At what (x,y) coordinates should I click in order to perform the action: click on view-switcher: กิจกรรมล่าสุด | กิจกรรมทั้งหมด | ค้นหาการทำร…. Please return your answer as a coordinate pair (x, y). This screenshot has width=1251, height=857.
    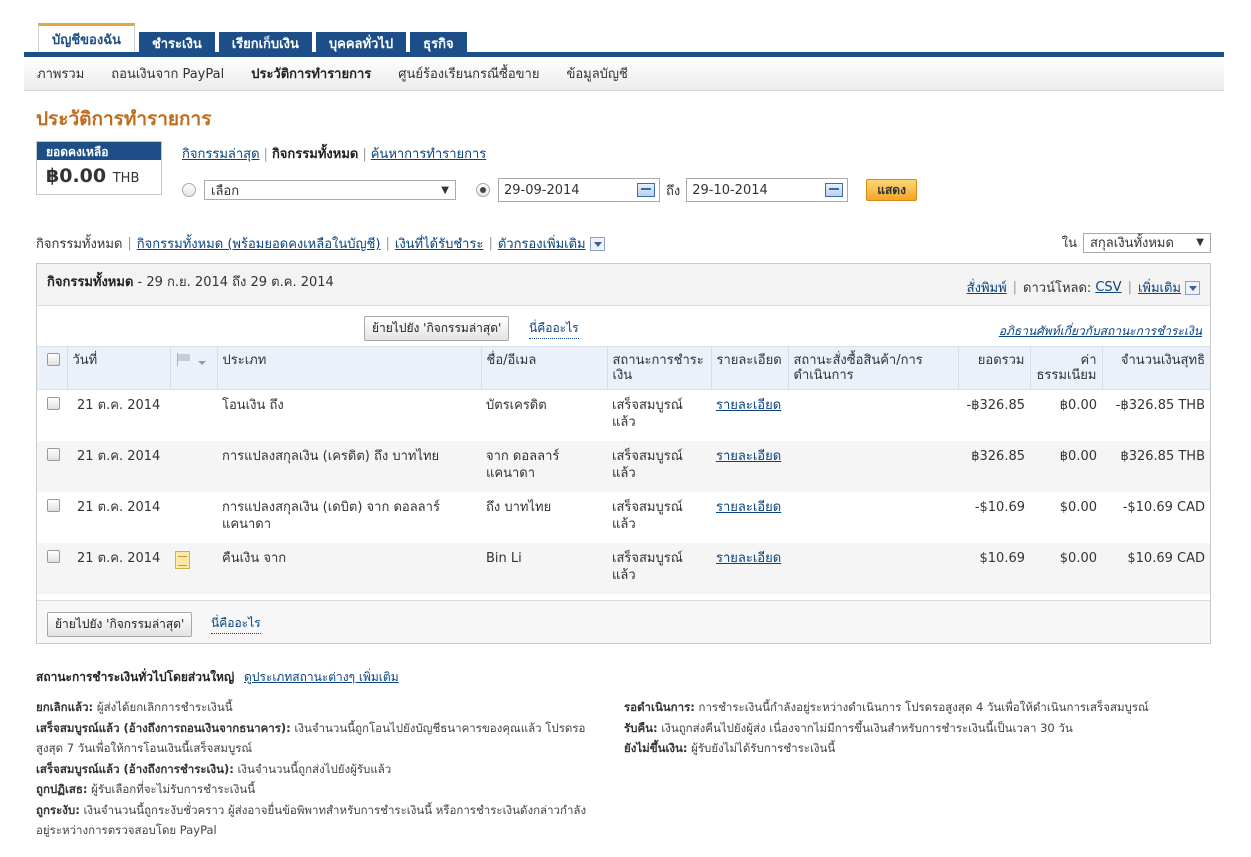
    Looking at the image, I should click on (334, 154).